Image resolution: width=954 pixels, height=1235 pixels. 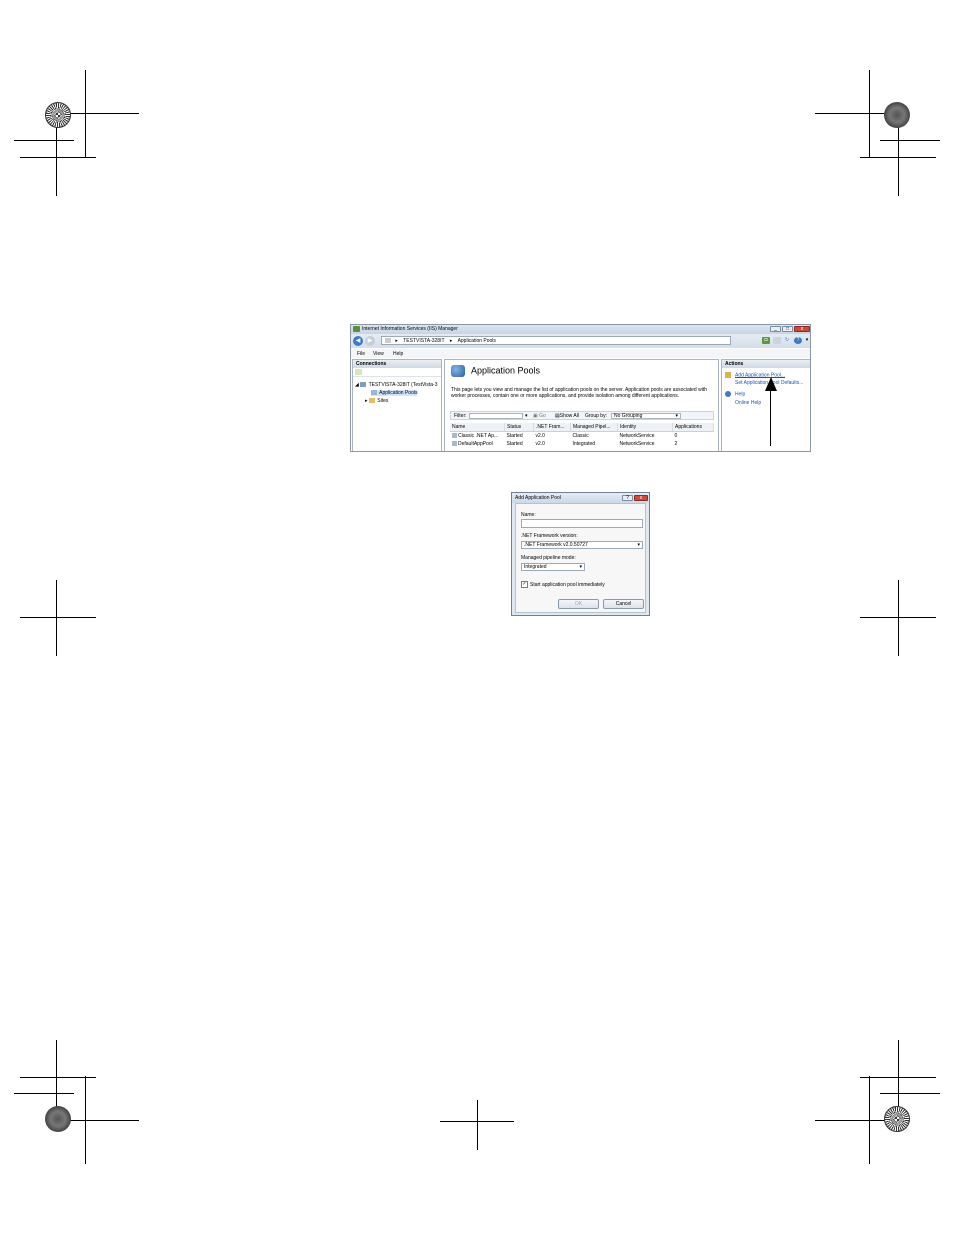 What do you see at coordinates (378, 354) in the screenshot?
I see `menu-view: View` at bounding box center [378, 354].